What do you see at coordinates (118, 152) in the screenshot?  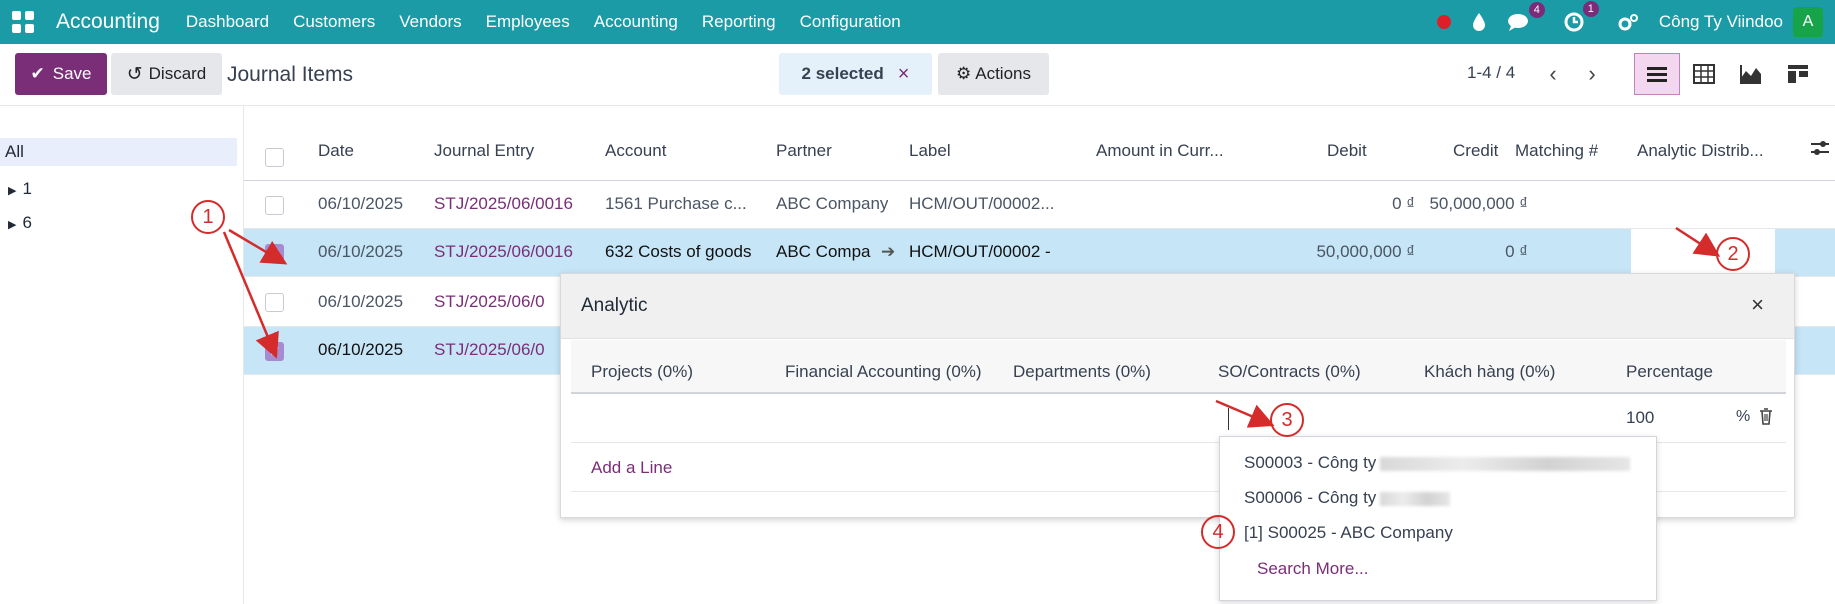 I see `sidebar-item-all: All` at bounding box center [118, 152].